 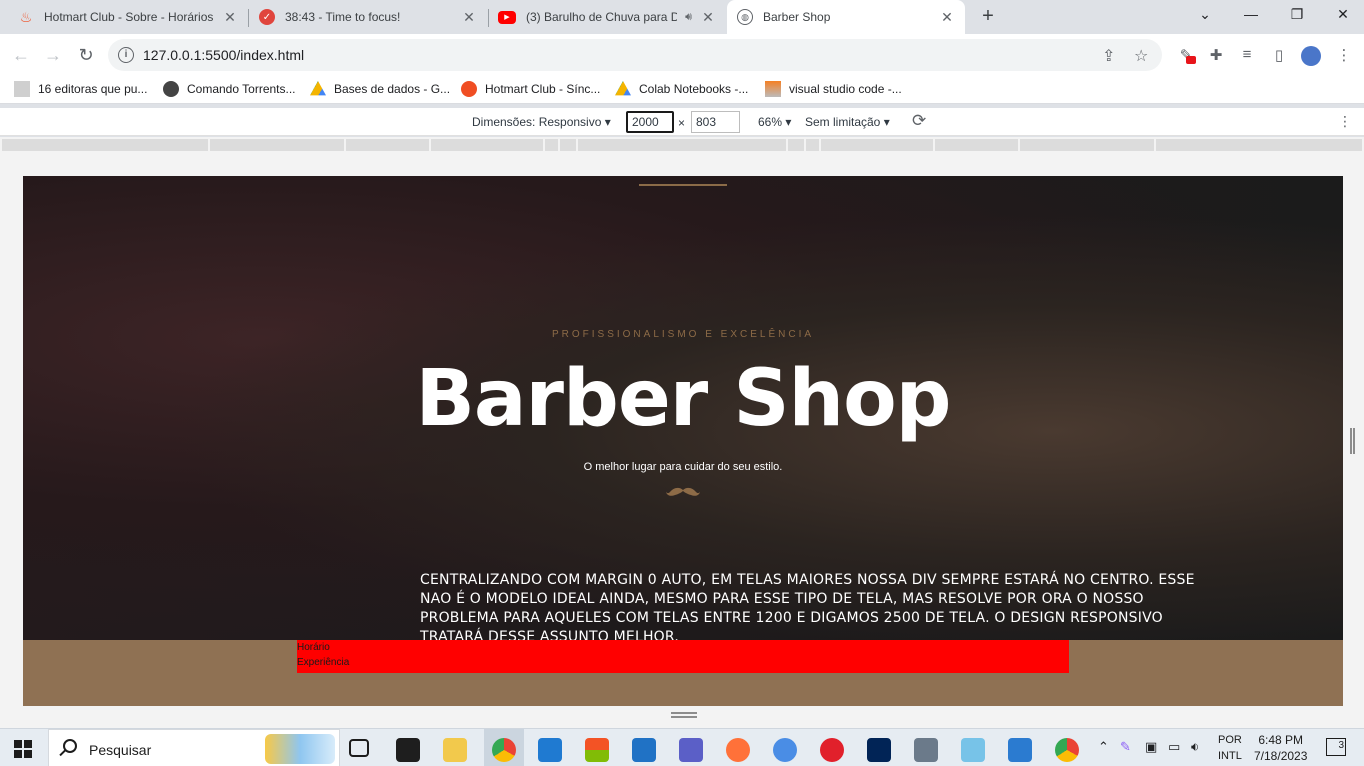 I want to click on new-tab-button: +, so click(x=988, y=17).